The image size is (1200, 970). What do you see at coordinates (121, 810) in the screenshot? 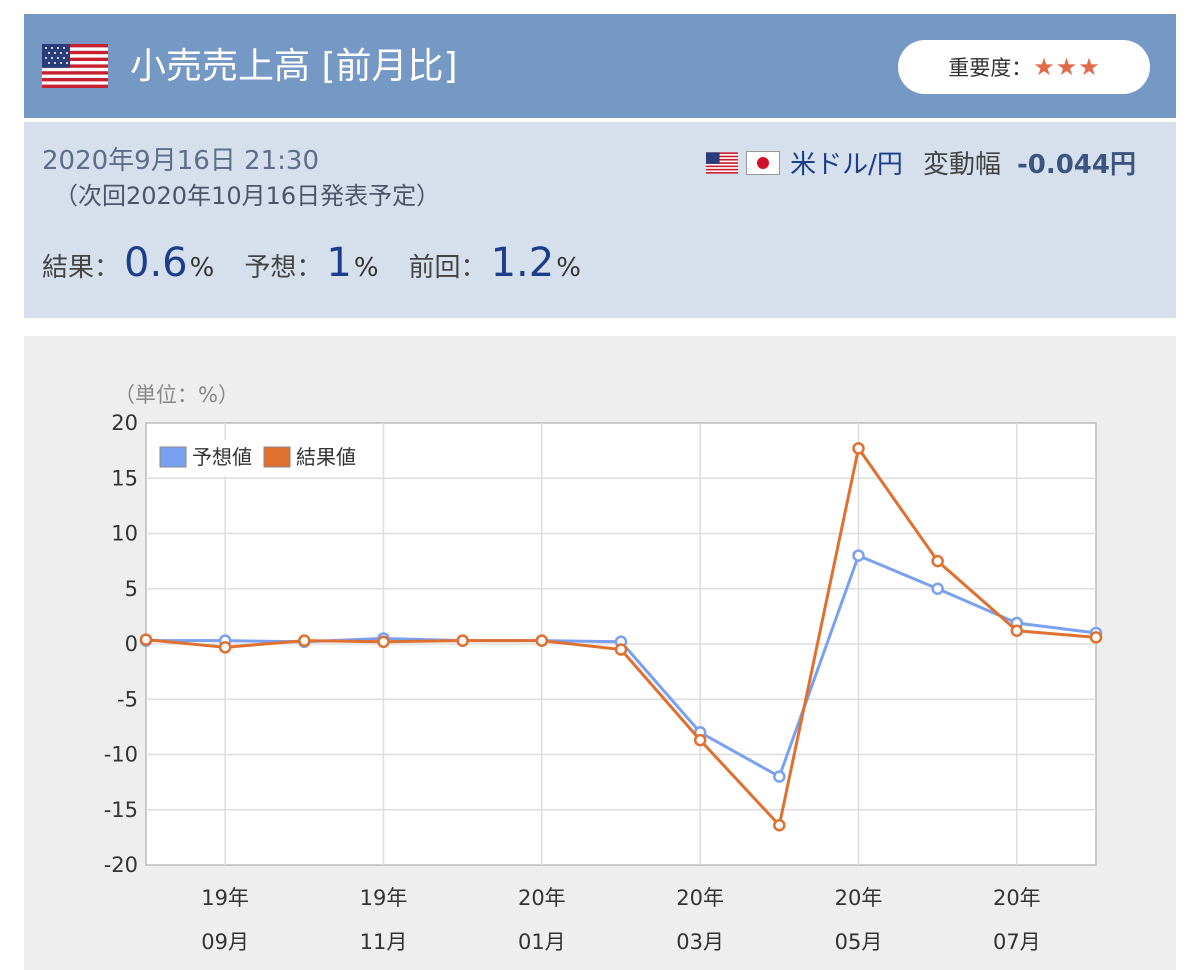
I see `y-tick-label: -15` at bounding box center [121, 810].